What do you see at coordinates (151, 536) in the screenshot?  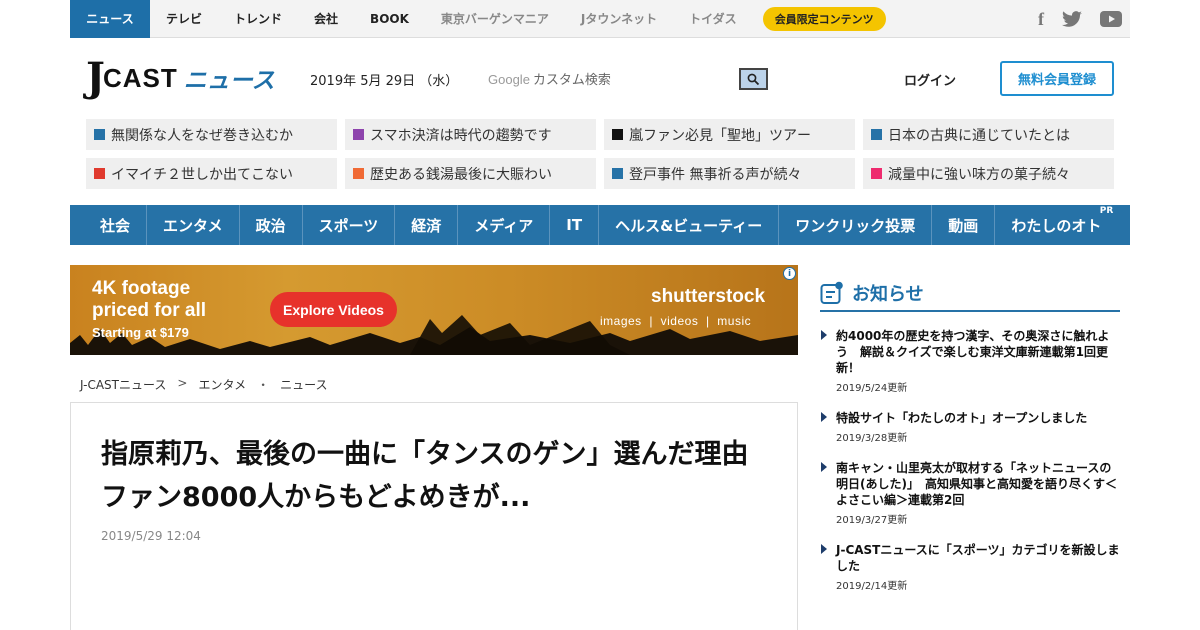 I see `article-timestamp: 2019/5/29 12:04` at bounding box center [151, 536].